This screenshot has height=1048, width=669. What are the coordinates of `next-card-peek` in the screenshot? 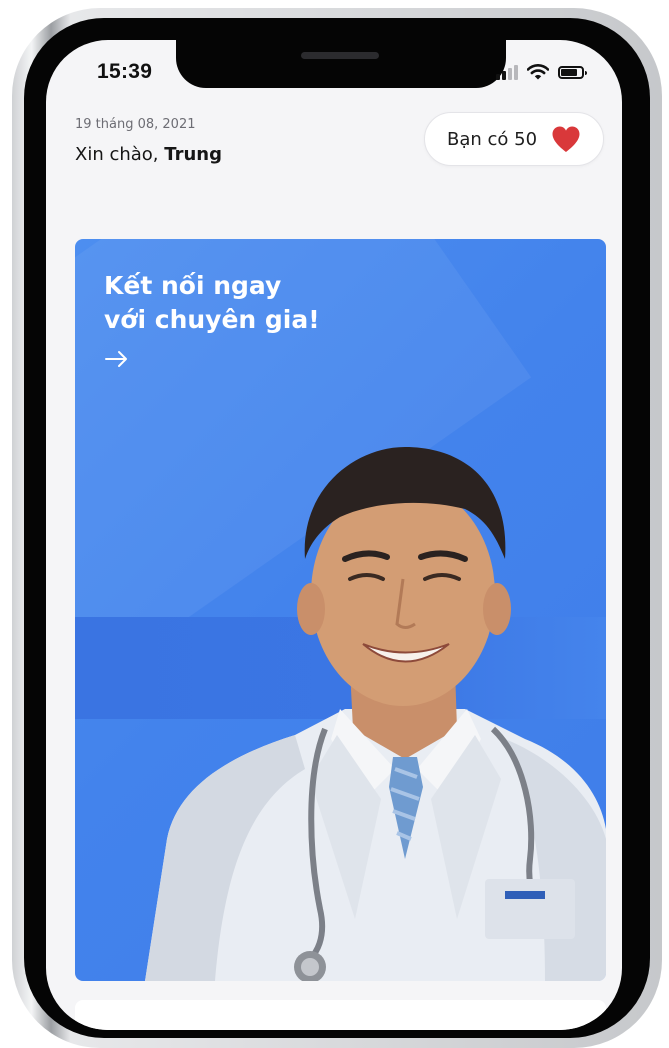 It's located at (340, 1015).